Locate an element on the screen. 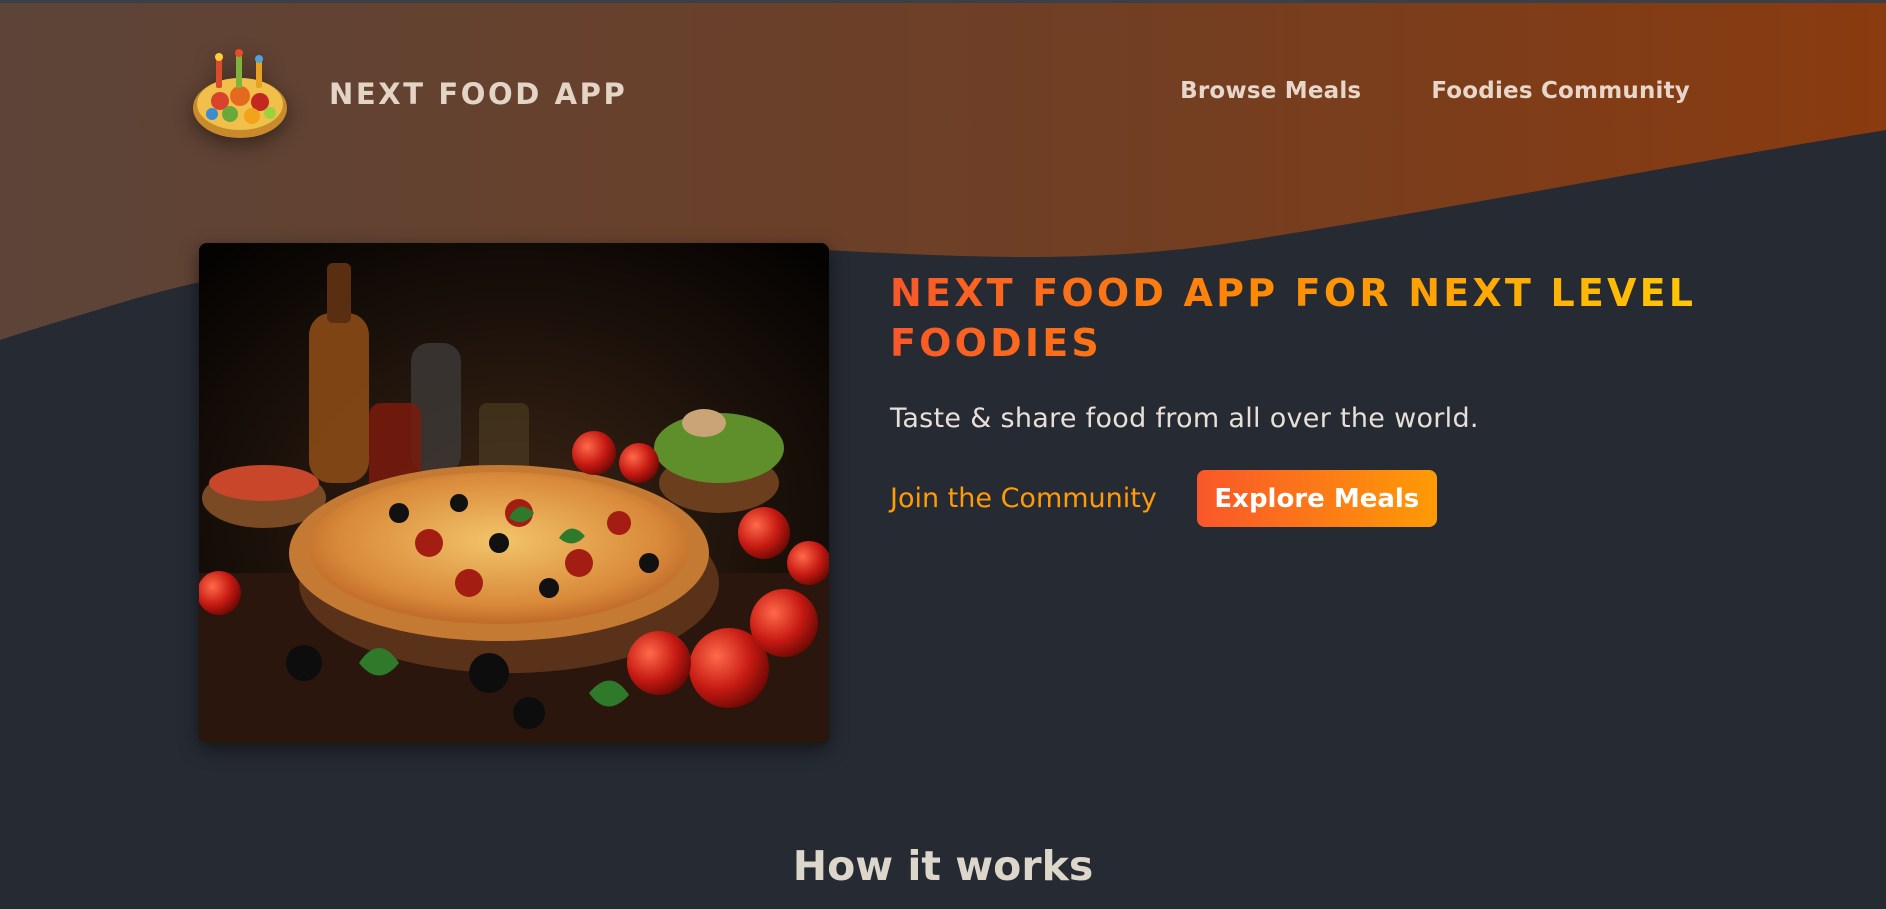 This screenshot has height=909, width=1886. home-logo-link: NEXT FOOD APP is located at coordinates (408, 93).